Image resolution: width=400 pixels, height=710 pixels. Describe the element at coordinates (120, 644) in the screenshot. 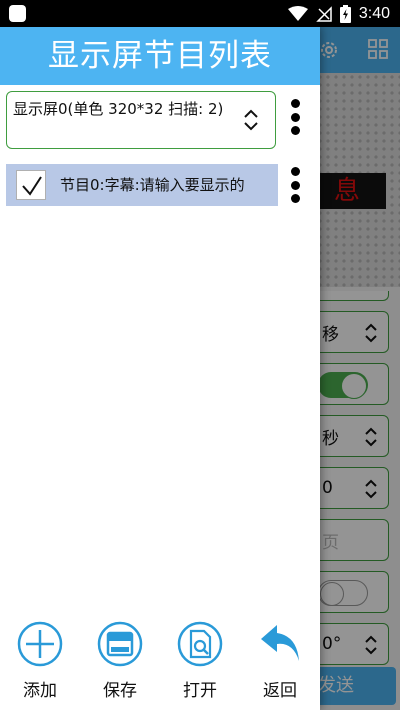

I see `save-icon` at that location.